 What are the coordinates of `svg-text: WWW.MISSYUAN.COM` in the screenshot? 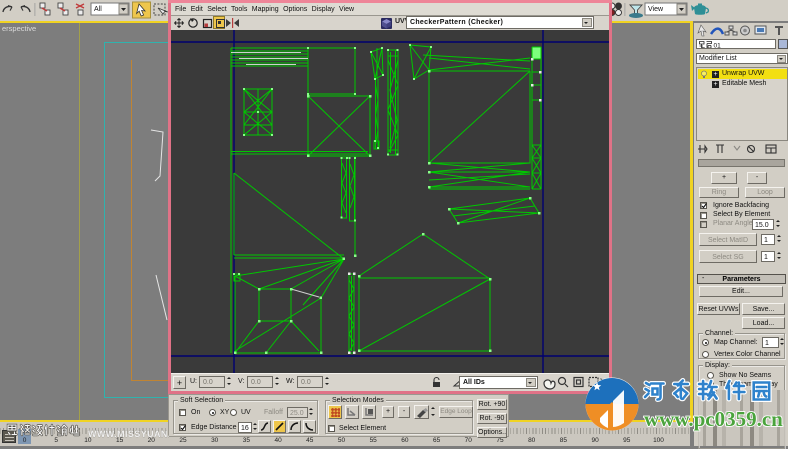 It's located at (128, 434).